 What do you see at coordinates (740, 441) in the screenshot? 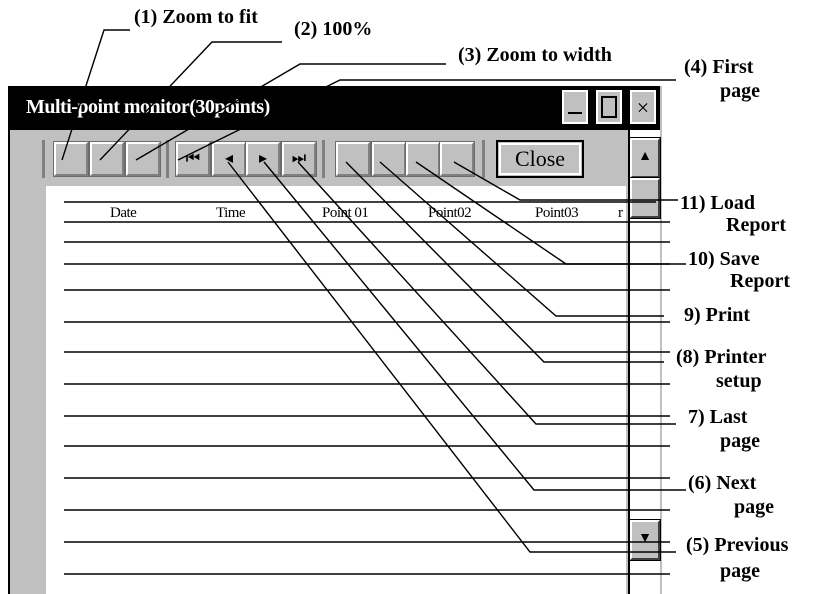
I see `callout-last-page-line2: page` at bounding box center [740, 441].